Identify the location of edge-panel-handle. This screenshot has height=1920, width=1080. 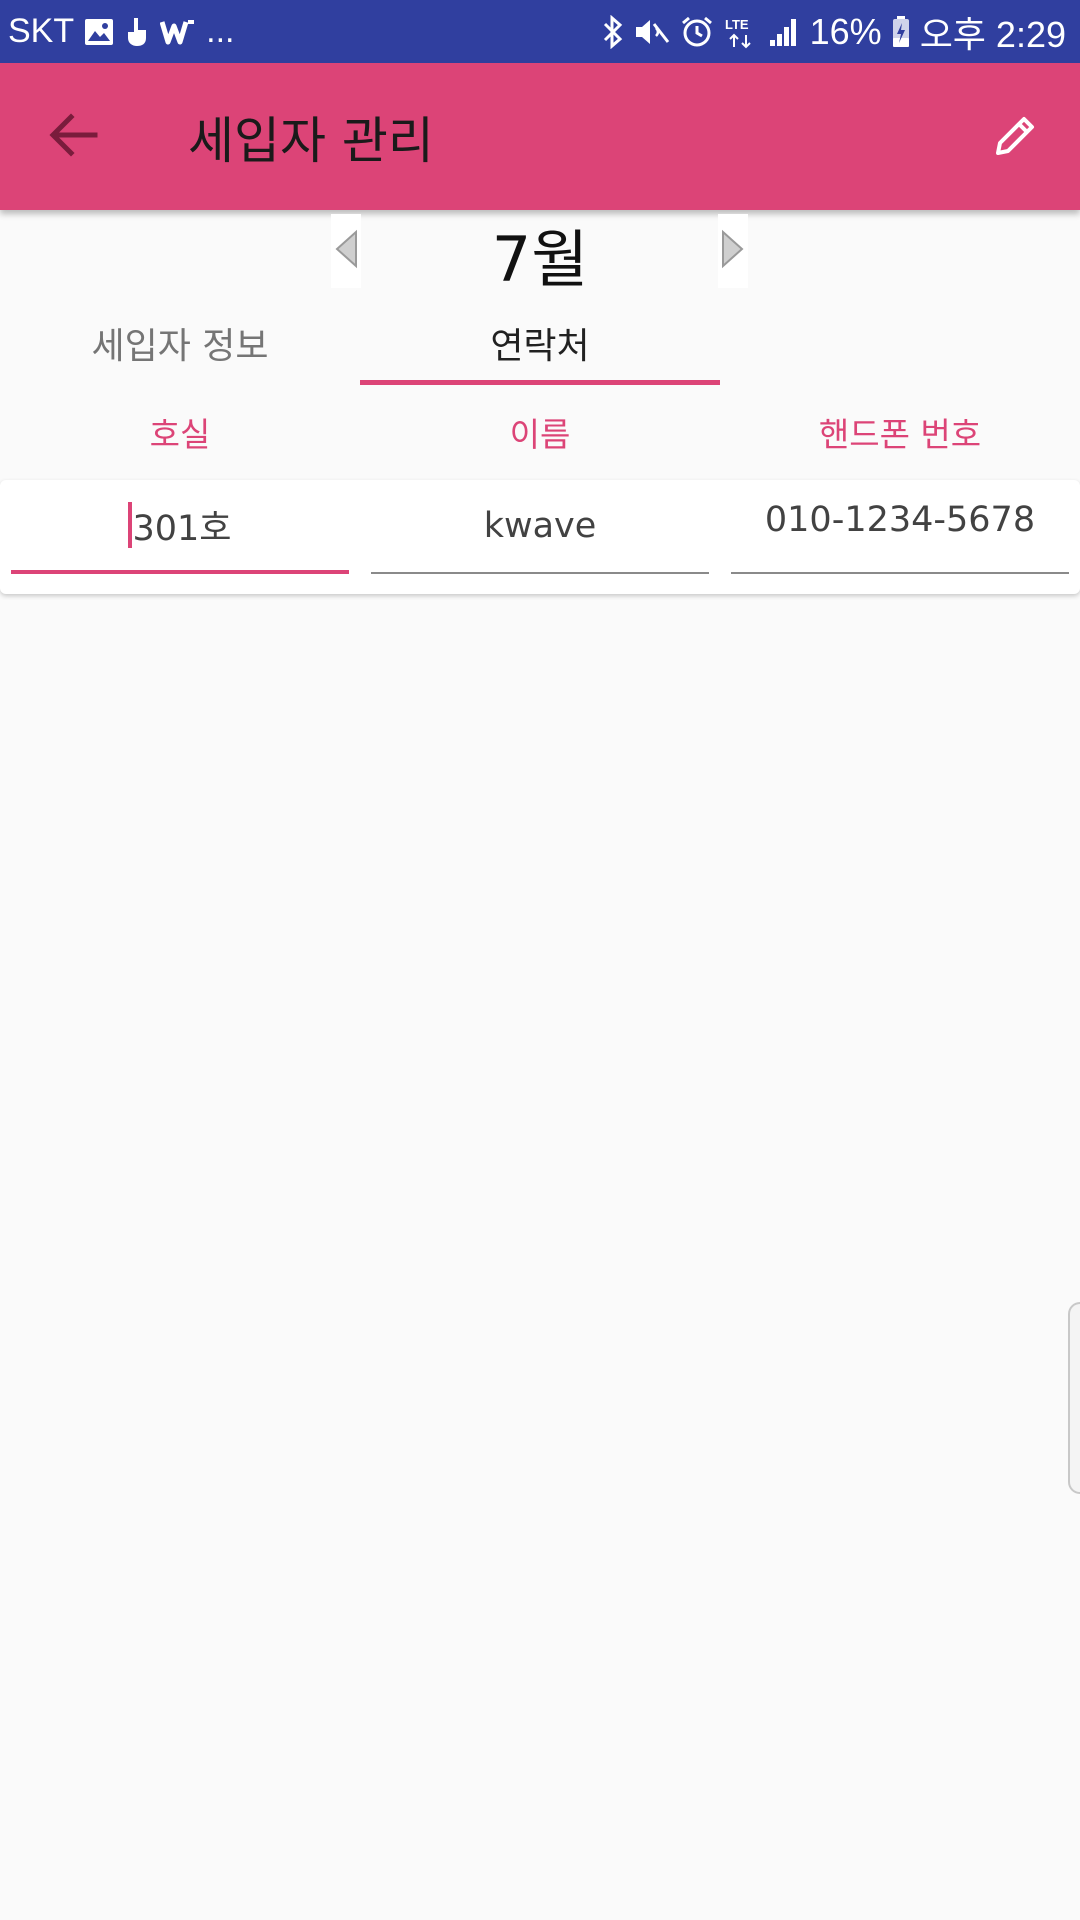
(1074, 1398).